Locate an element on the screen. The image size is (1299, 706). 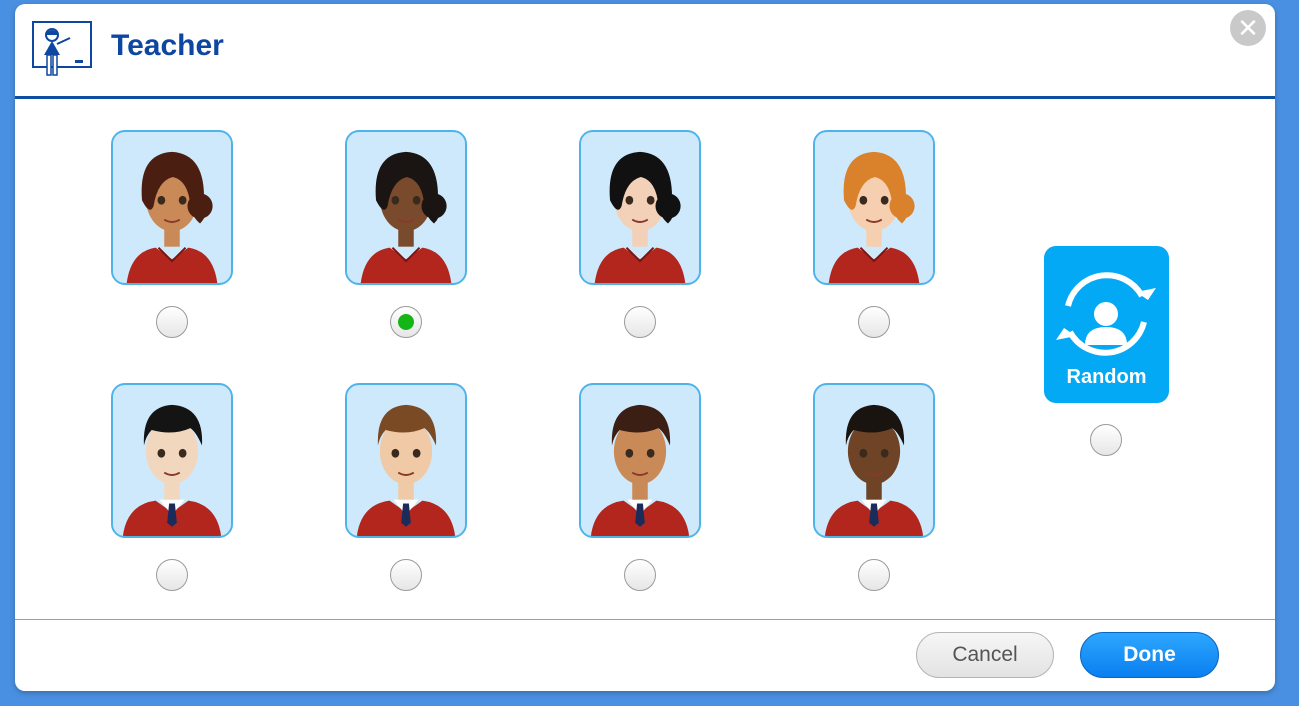
random-avatar-tile: Random is located at coordinates (1106, 324).